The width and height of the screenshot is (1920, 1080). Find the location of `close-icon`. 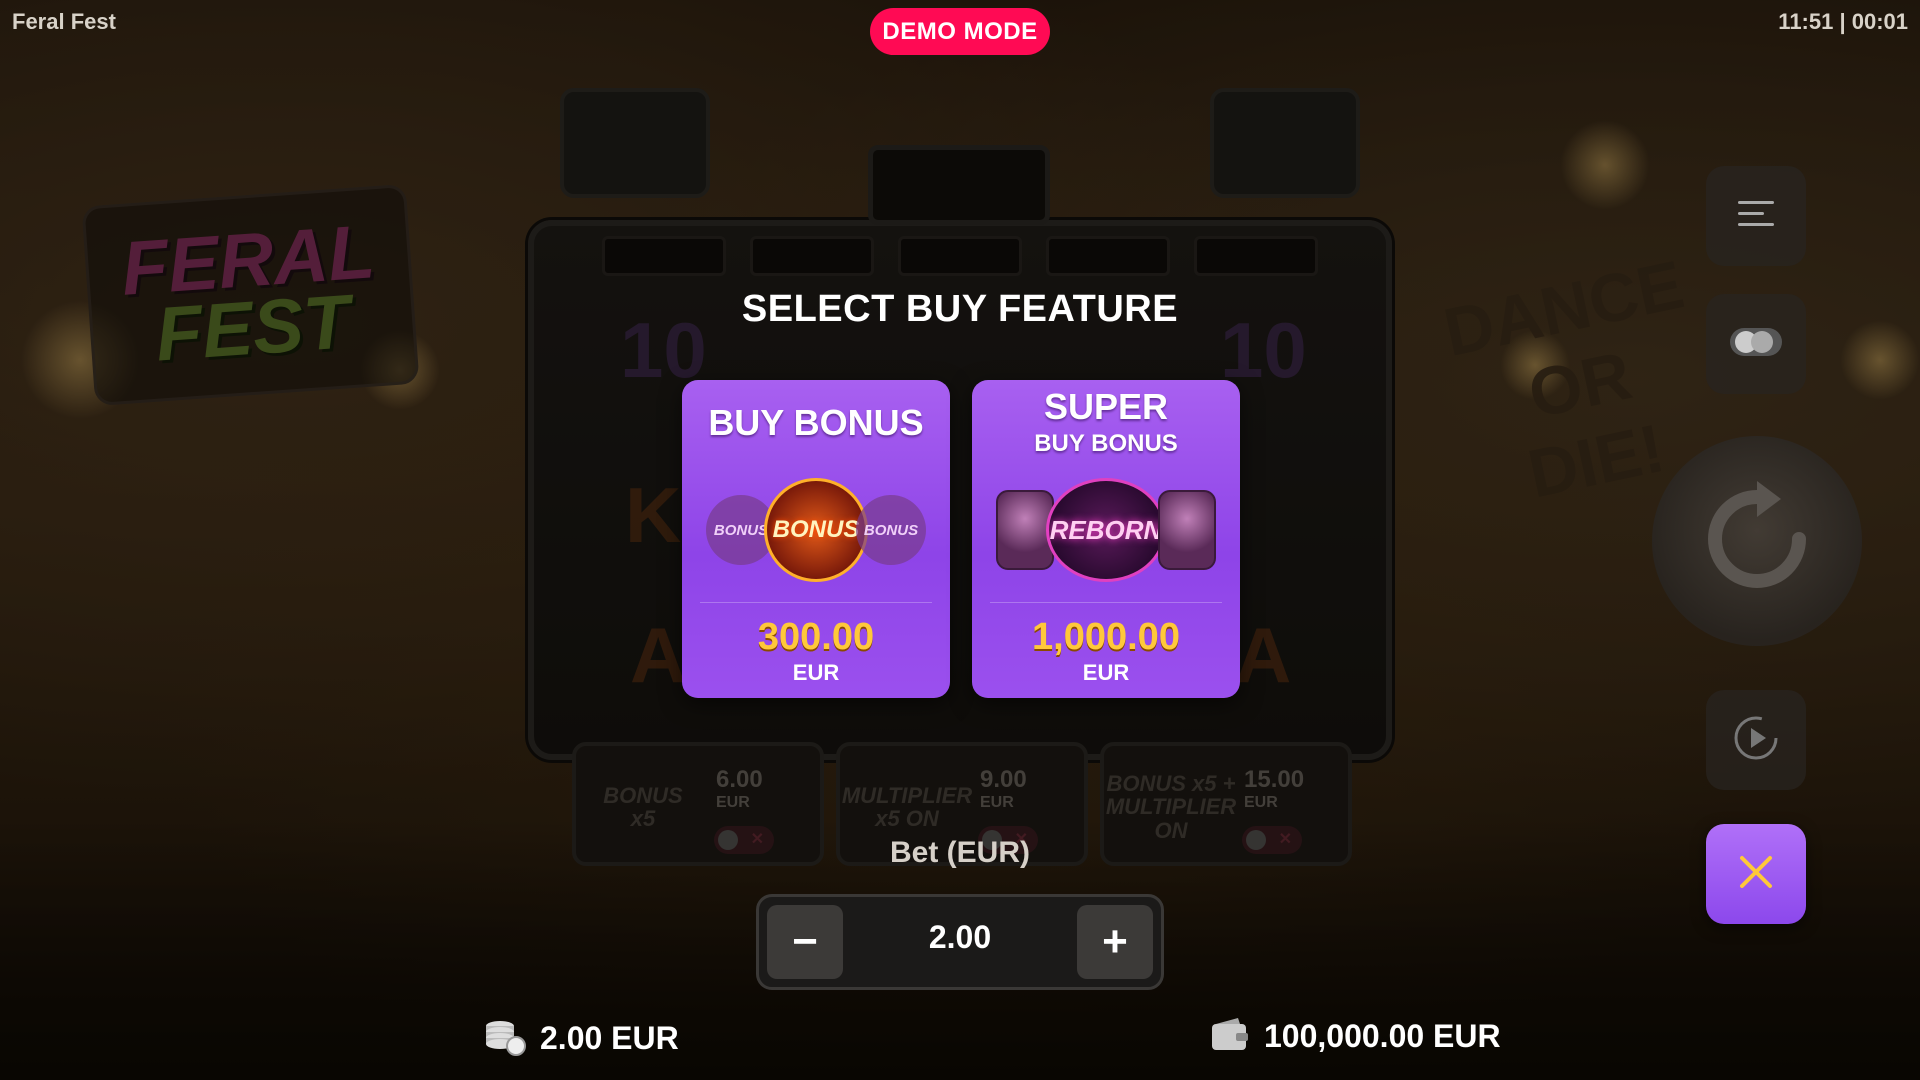

close-icon is located at coordinates (1756, 874).